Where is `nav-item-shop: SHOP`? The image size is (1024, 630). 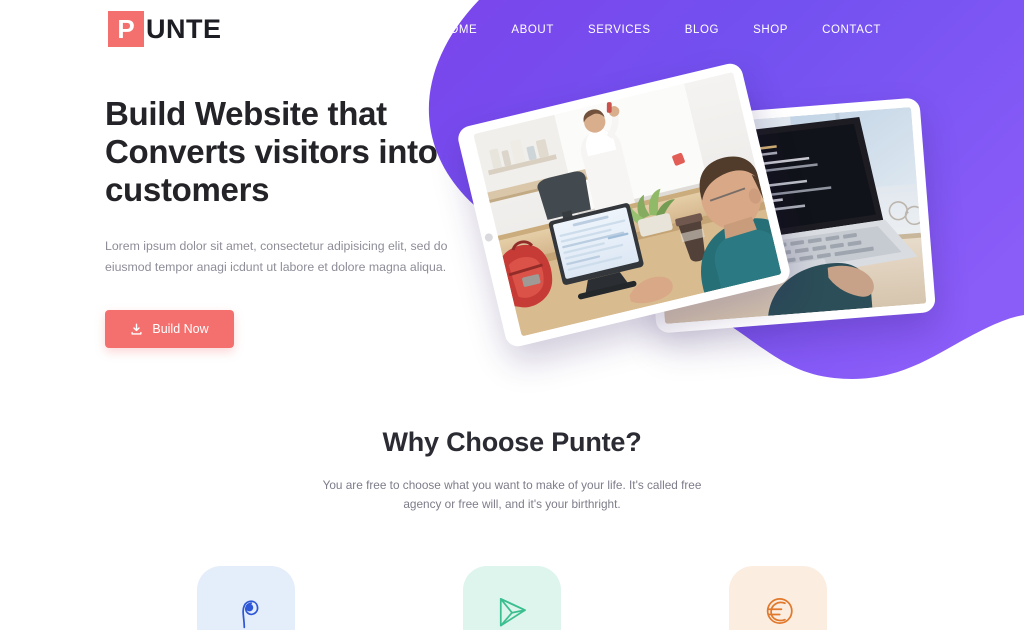
nav-item-shop: SHOP is located at coordinates (770, 30).